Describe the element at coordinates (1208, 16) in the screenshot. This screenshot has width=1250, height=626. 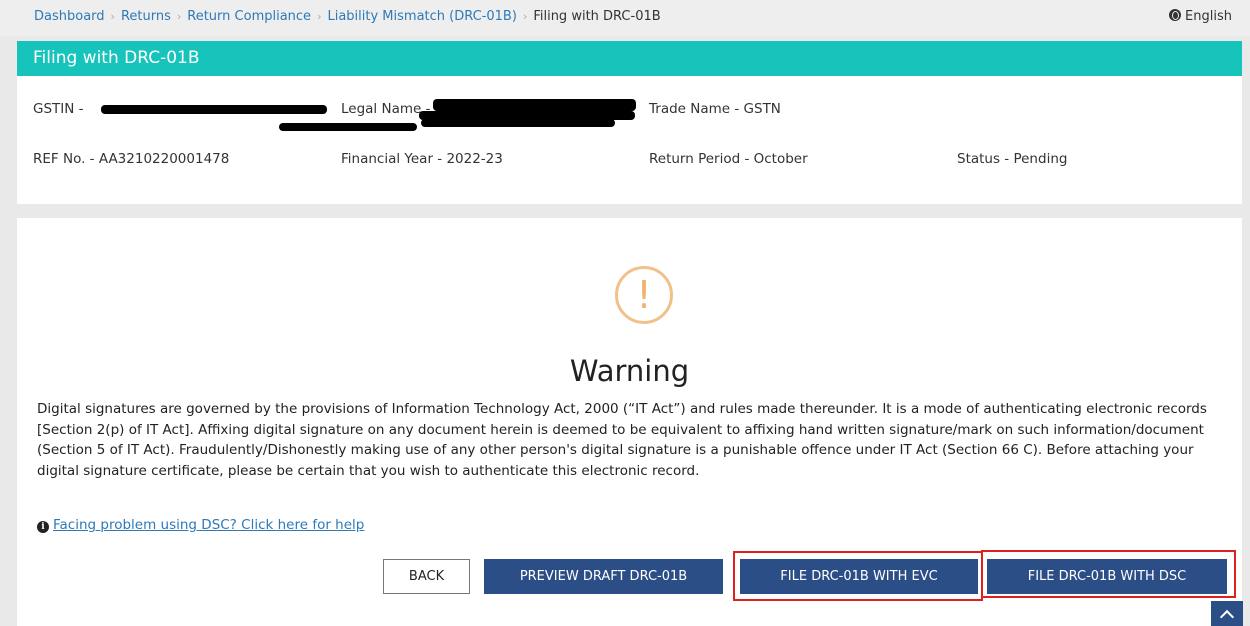
I see `language-label: English` at that location.